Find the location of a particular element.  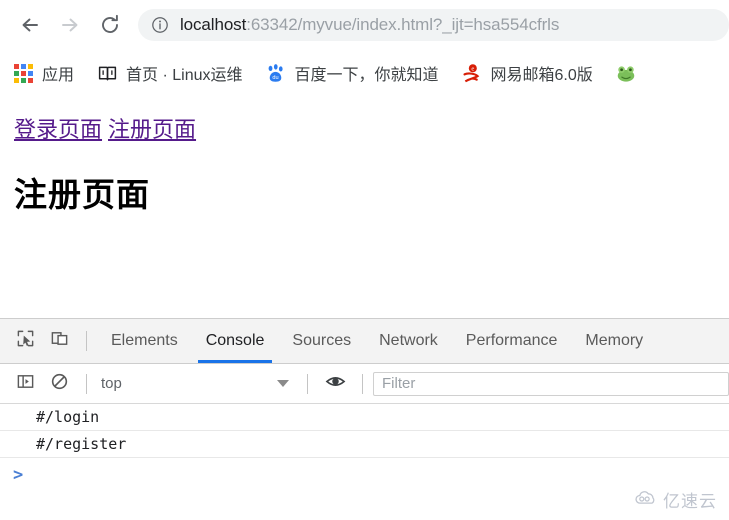

chevron-down-icon is located at coordinates (283, 383).